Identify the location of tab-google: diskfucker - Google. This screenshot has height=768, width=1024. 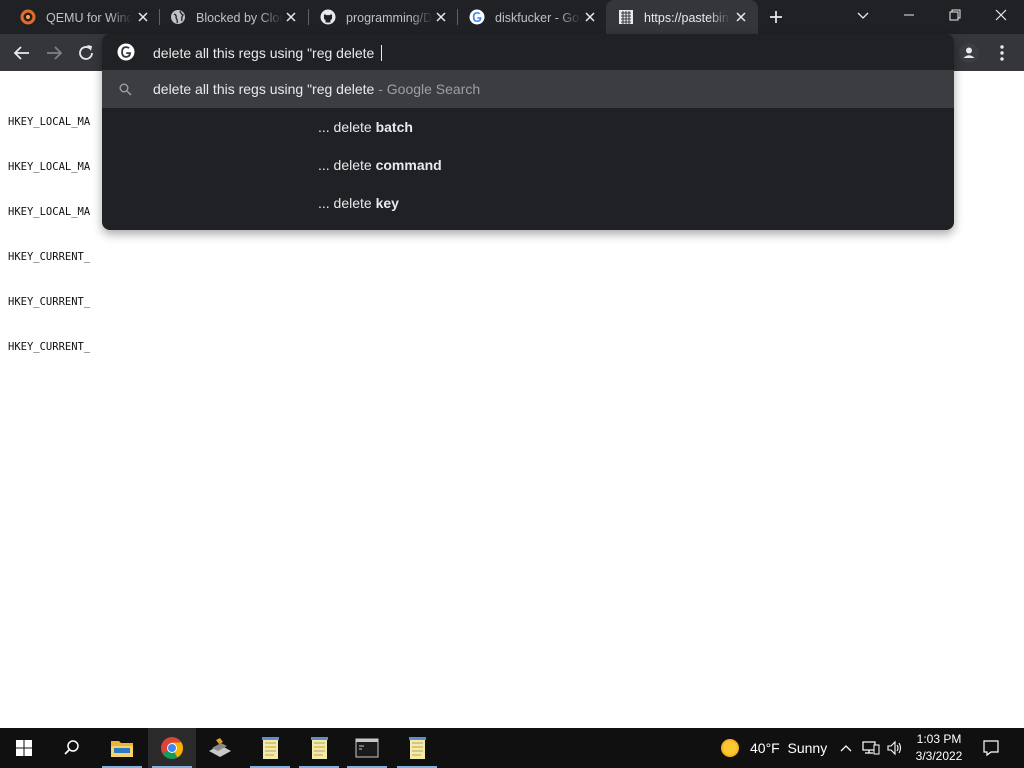
(532, 17).